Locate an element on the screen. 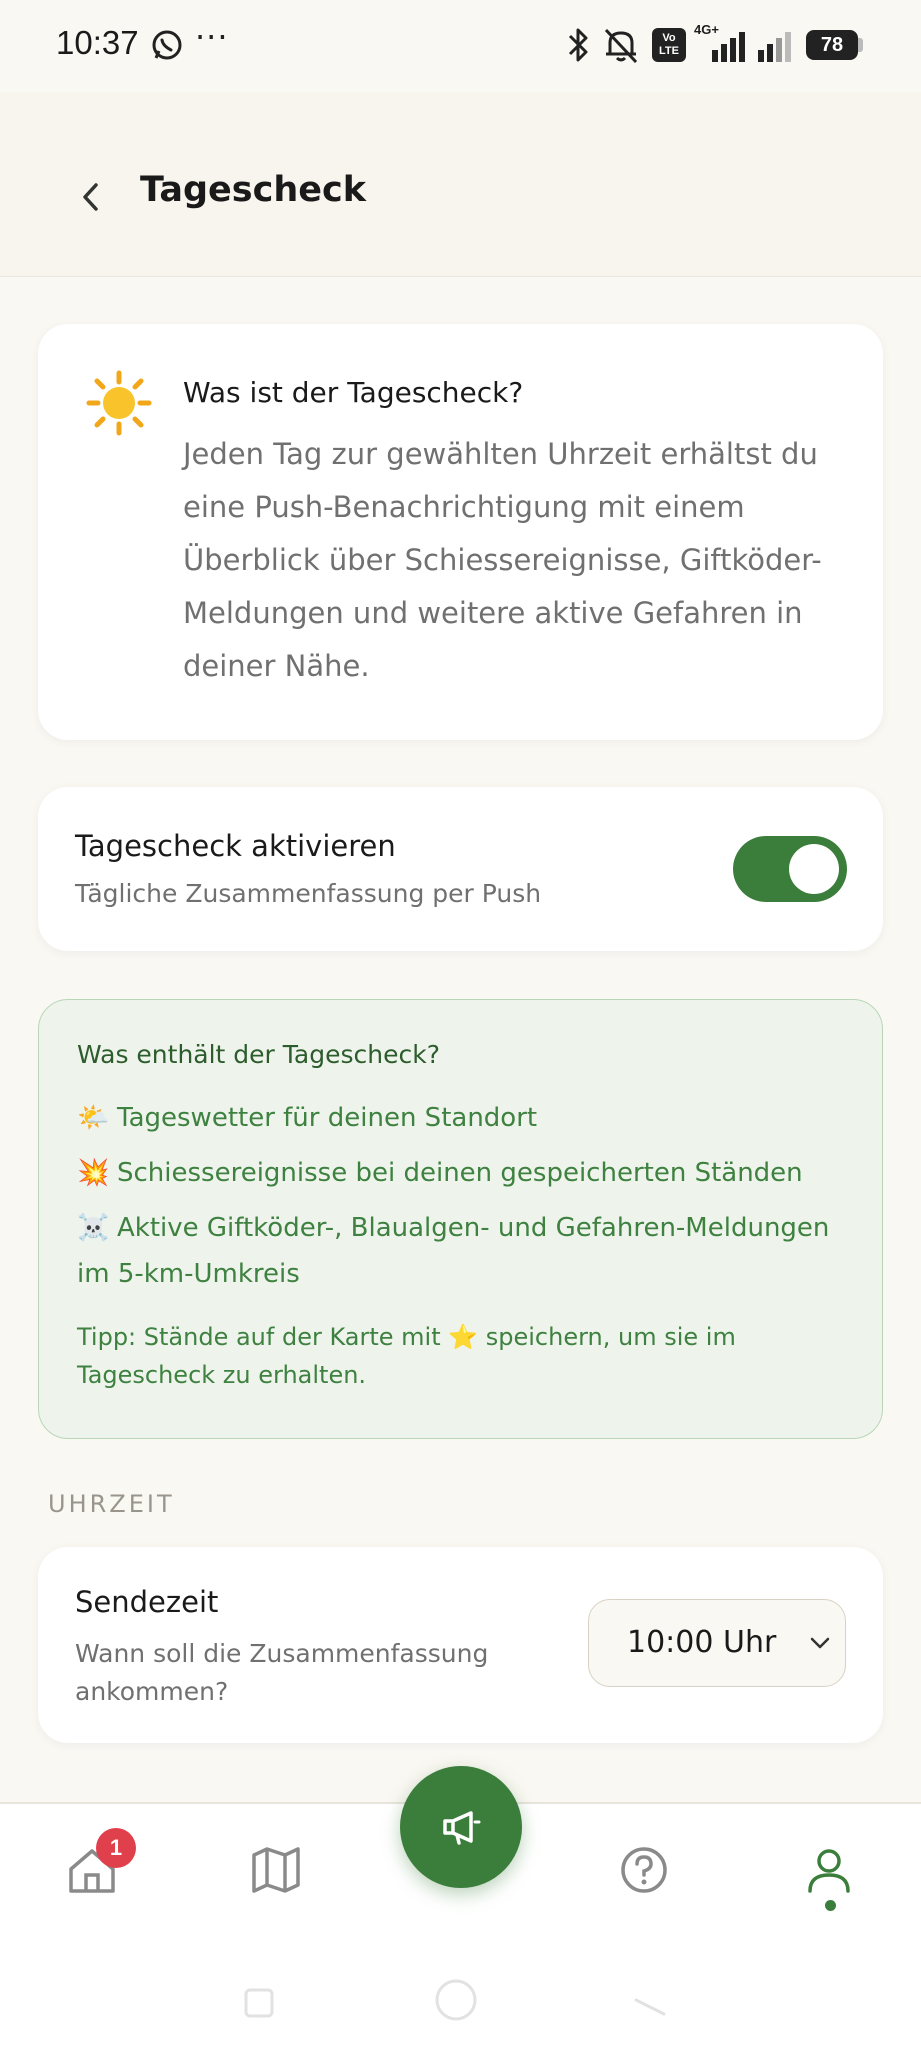  more-notifications-icon: ··· is located at coordinates (212, 37).